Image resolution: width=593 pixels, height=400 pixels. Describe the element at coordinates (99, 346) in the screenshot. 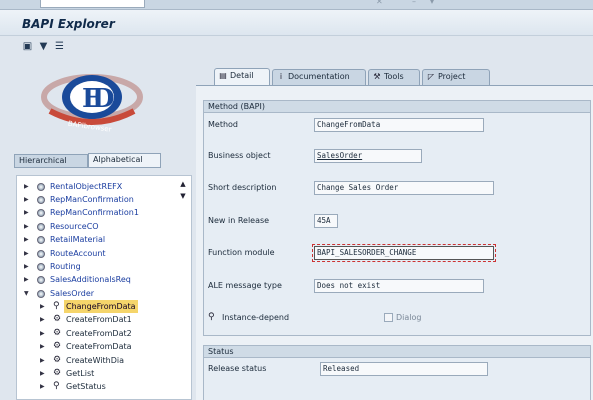

I see `tree-child-label: CreateFromData` at that location.